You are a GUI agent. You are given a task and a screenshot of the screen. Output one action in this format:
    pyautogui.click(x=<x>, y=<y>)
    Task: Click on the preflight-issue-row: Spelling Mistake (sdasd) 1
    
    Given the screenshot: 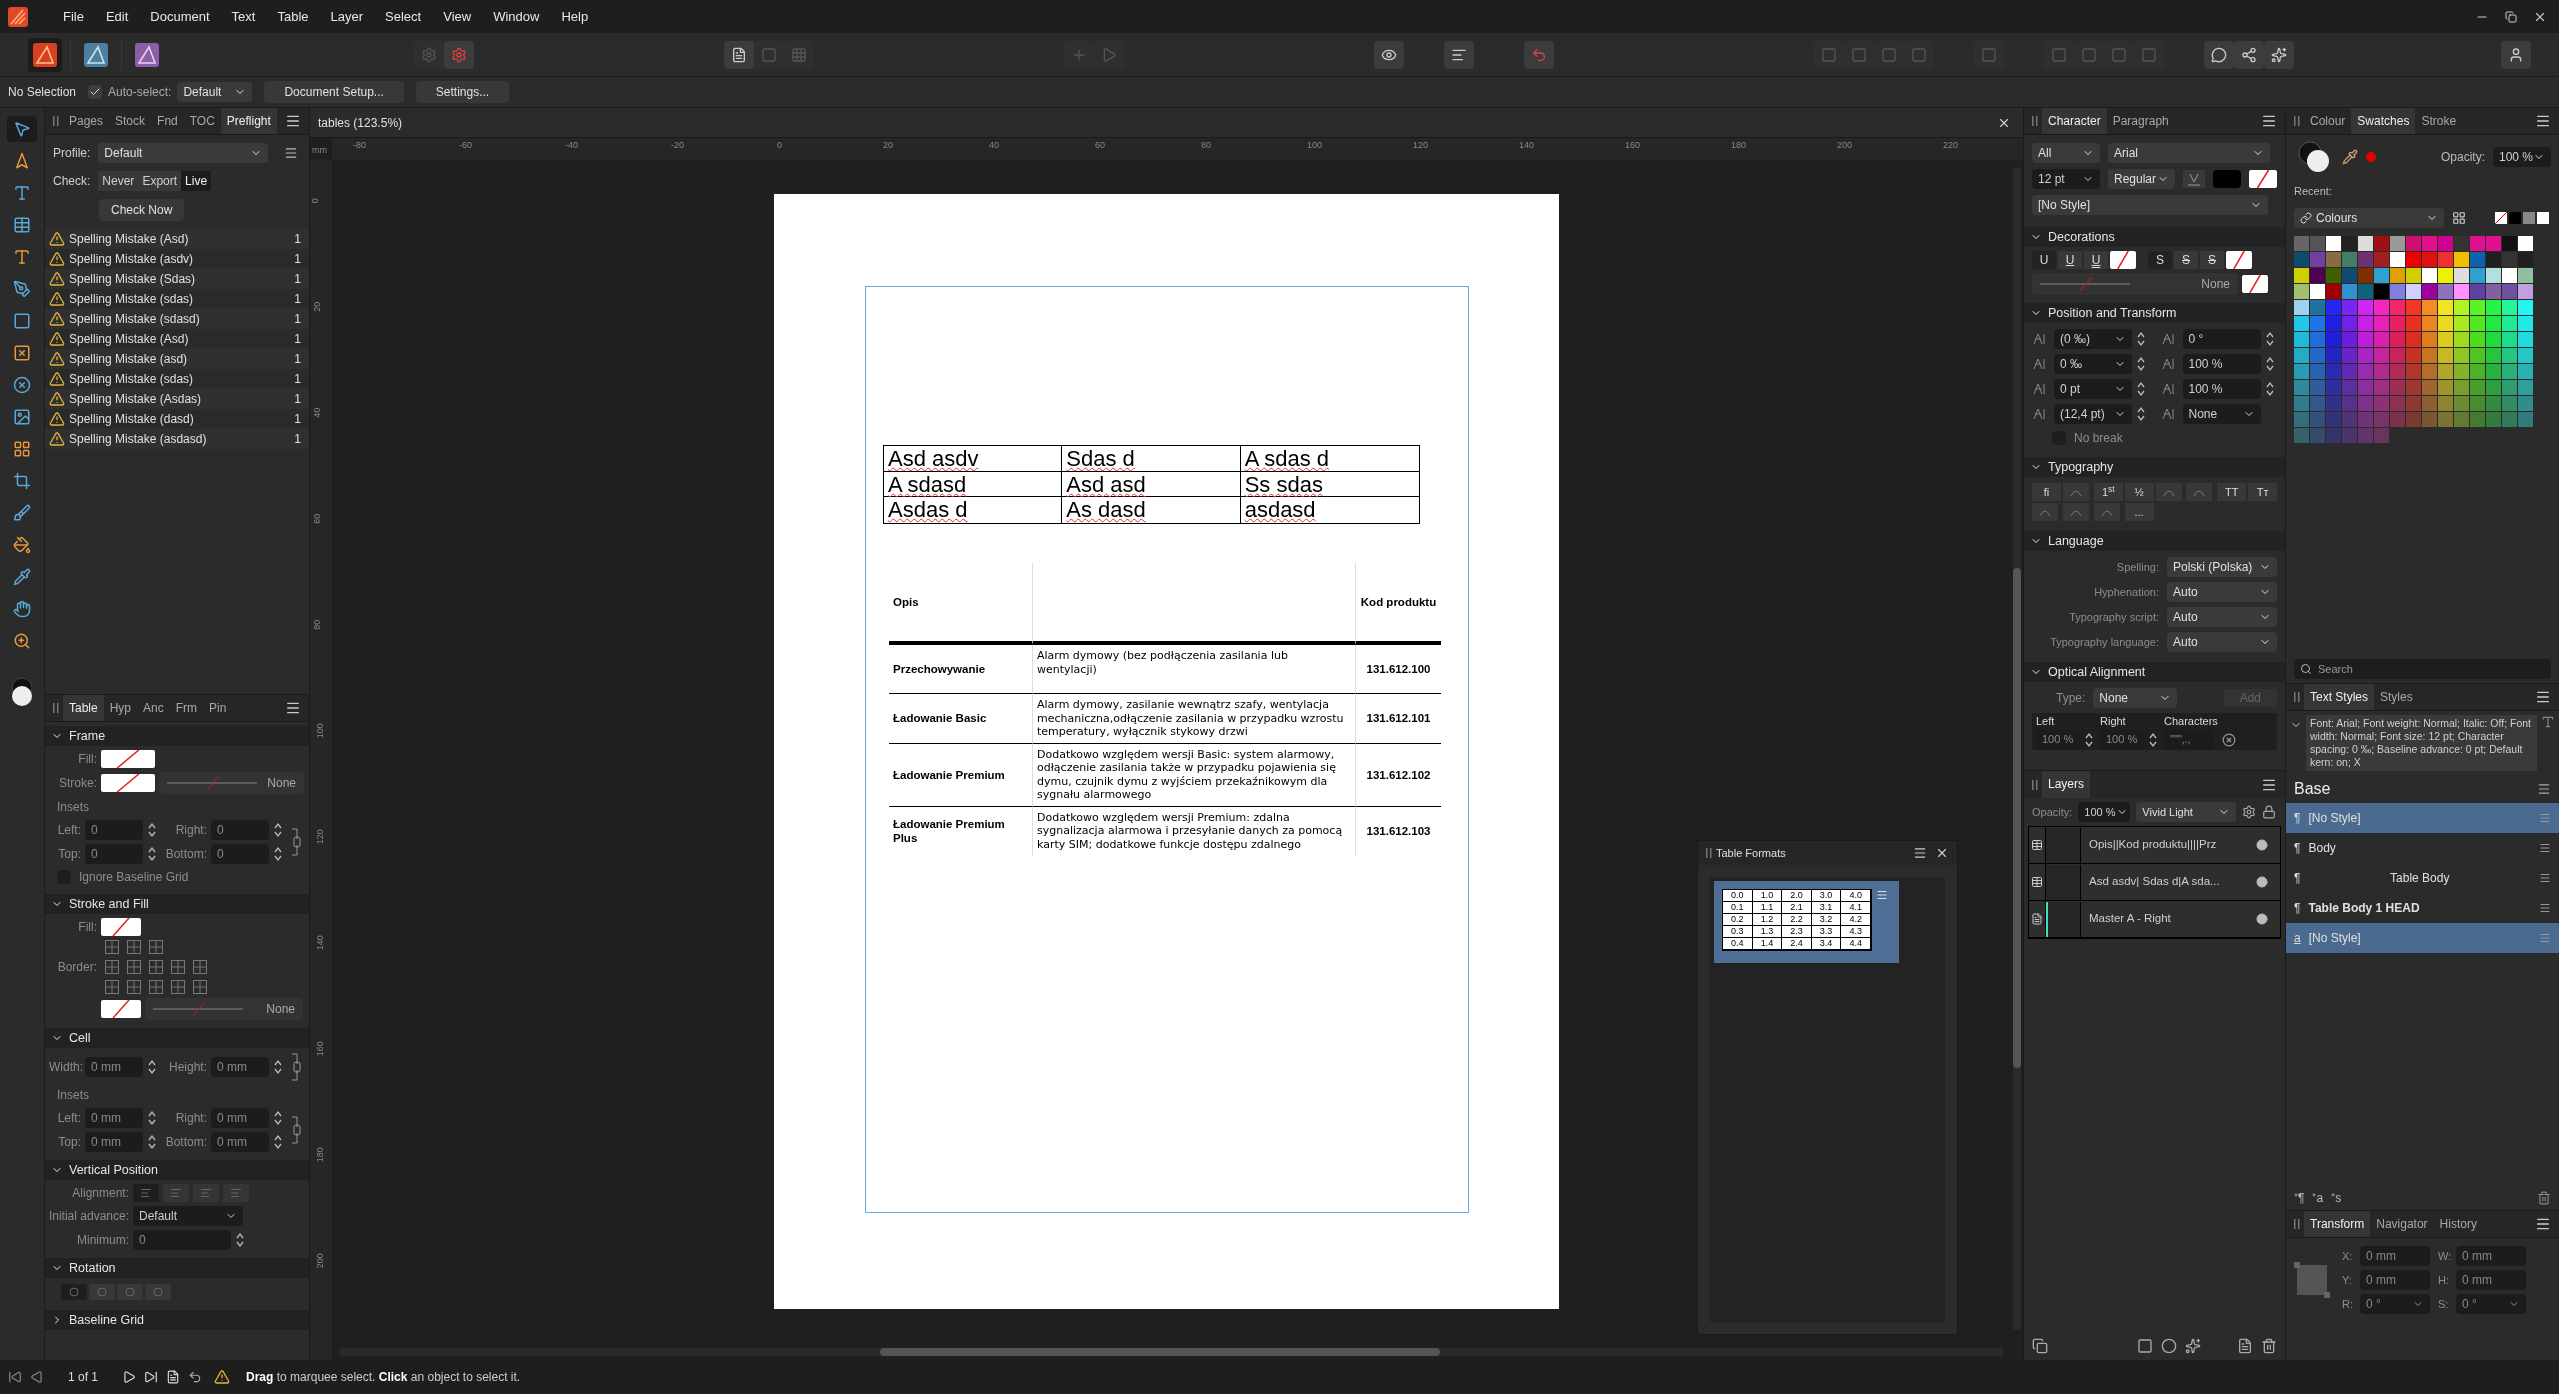 What is the action you would take?
    pyautogui.click(x=177, y=319)
    